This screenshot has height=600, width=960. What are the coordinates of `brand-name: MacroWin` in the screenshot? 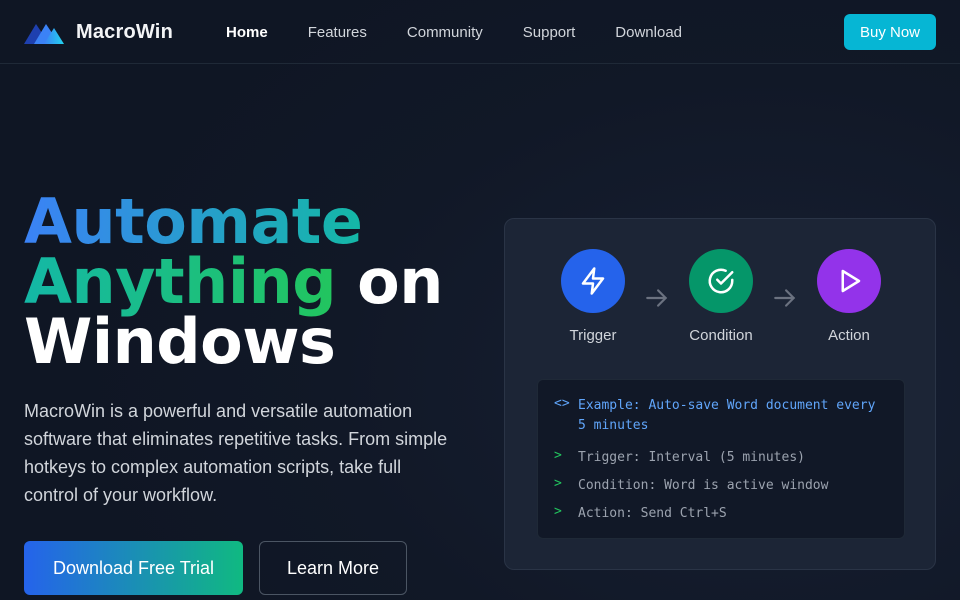 It's located at (124, 31).